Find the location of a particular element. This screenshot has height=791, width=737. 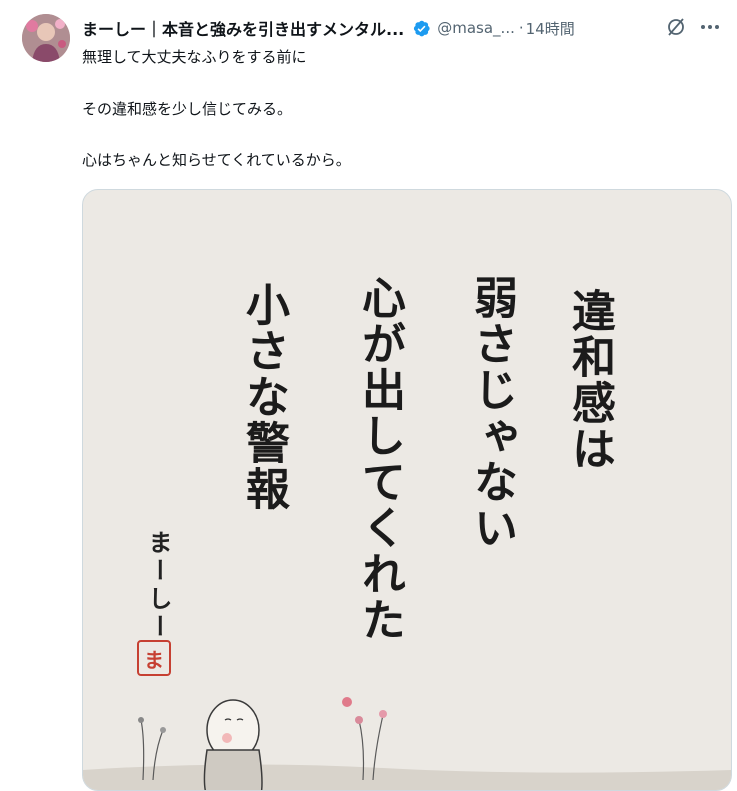

avatar-photo is located at coordinates (46, 38).